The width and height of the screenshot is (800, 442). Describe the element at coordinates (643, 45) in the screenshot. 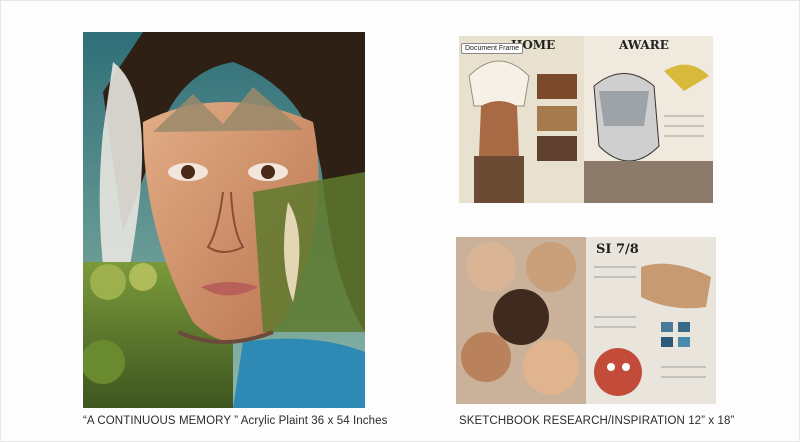

I see `svg-text: AWARE` at that location.